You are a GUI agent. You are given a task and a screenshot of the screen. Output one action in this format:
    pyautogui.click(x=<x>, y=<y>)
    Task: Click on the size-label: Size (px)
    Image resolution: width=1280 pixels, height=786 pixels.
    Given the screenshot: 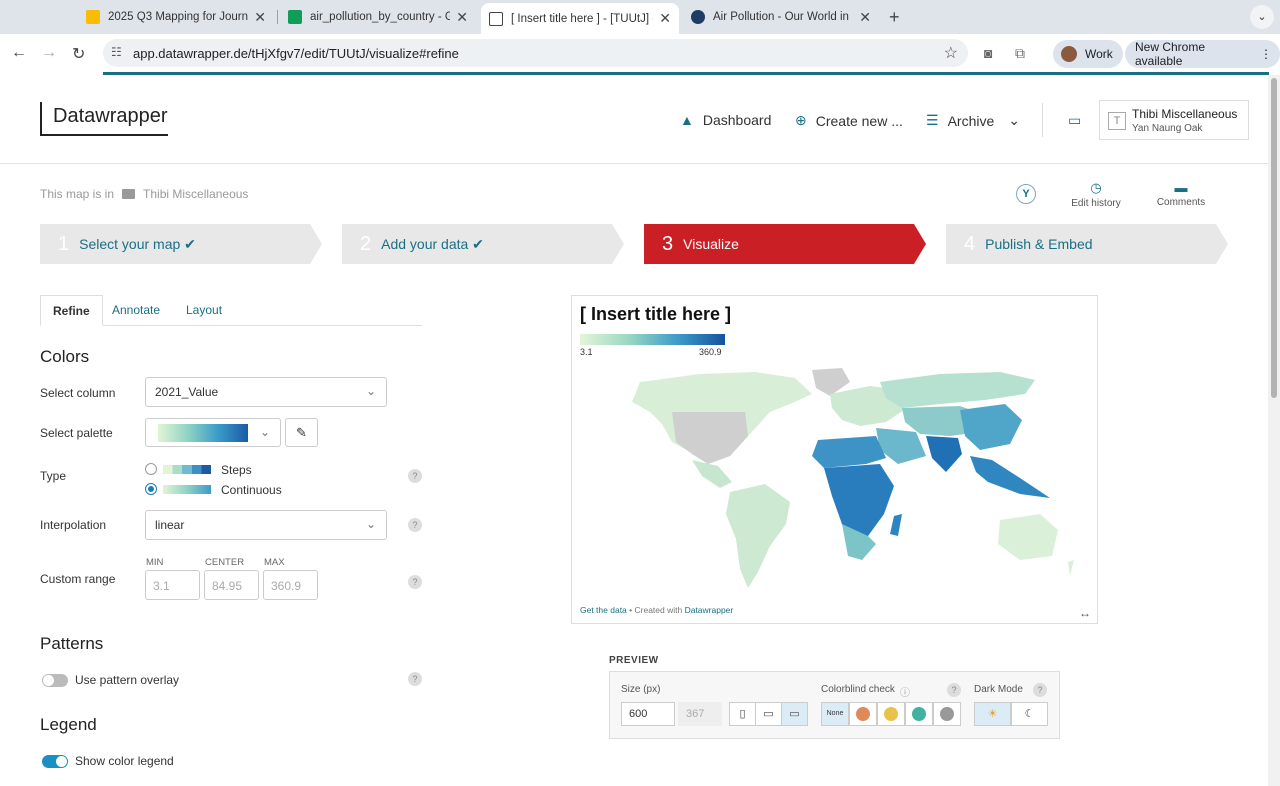 What is the action you would take?
    pyautogui.click(x=641, y=689)
    